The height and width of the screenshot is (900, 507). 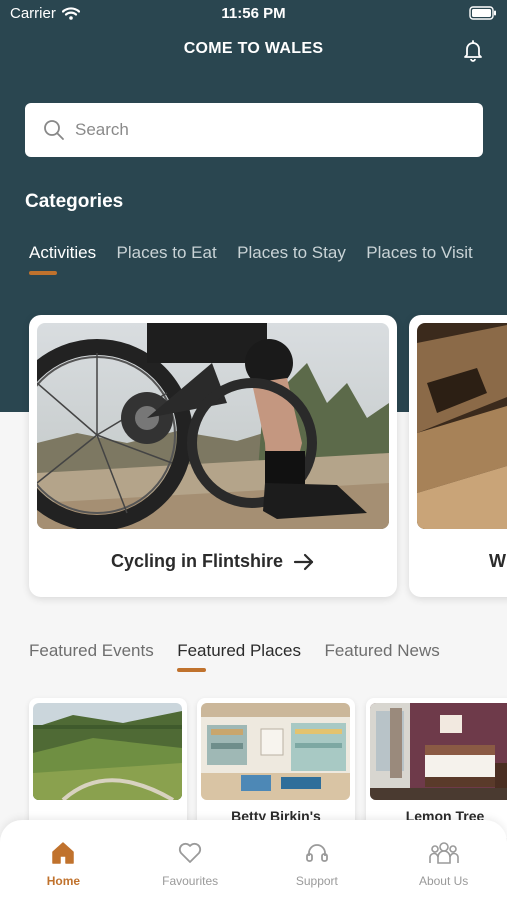 I want to click on activity-card-caption: Cycling in Flintshire, so click(x=213, y=561).